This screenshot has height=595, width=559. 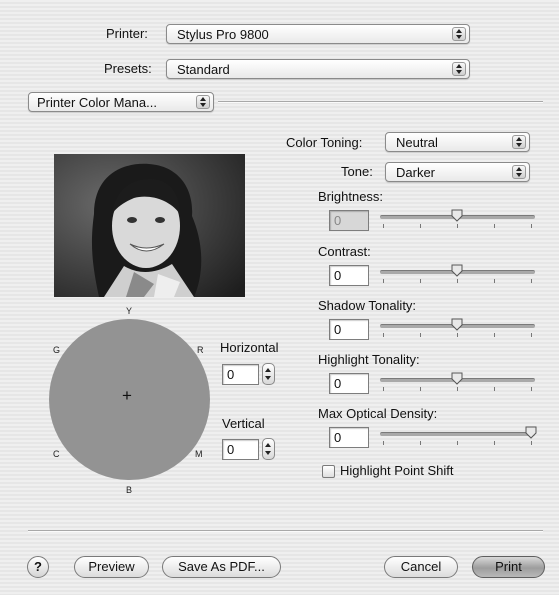 I want to click on cancel-button: Cancel, so click(x=421, y=567).